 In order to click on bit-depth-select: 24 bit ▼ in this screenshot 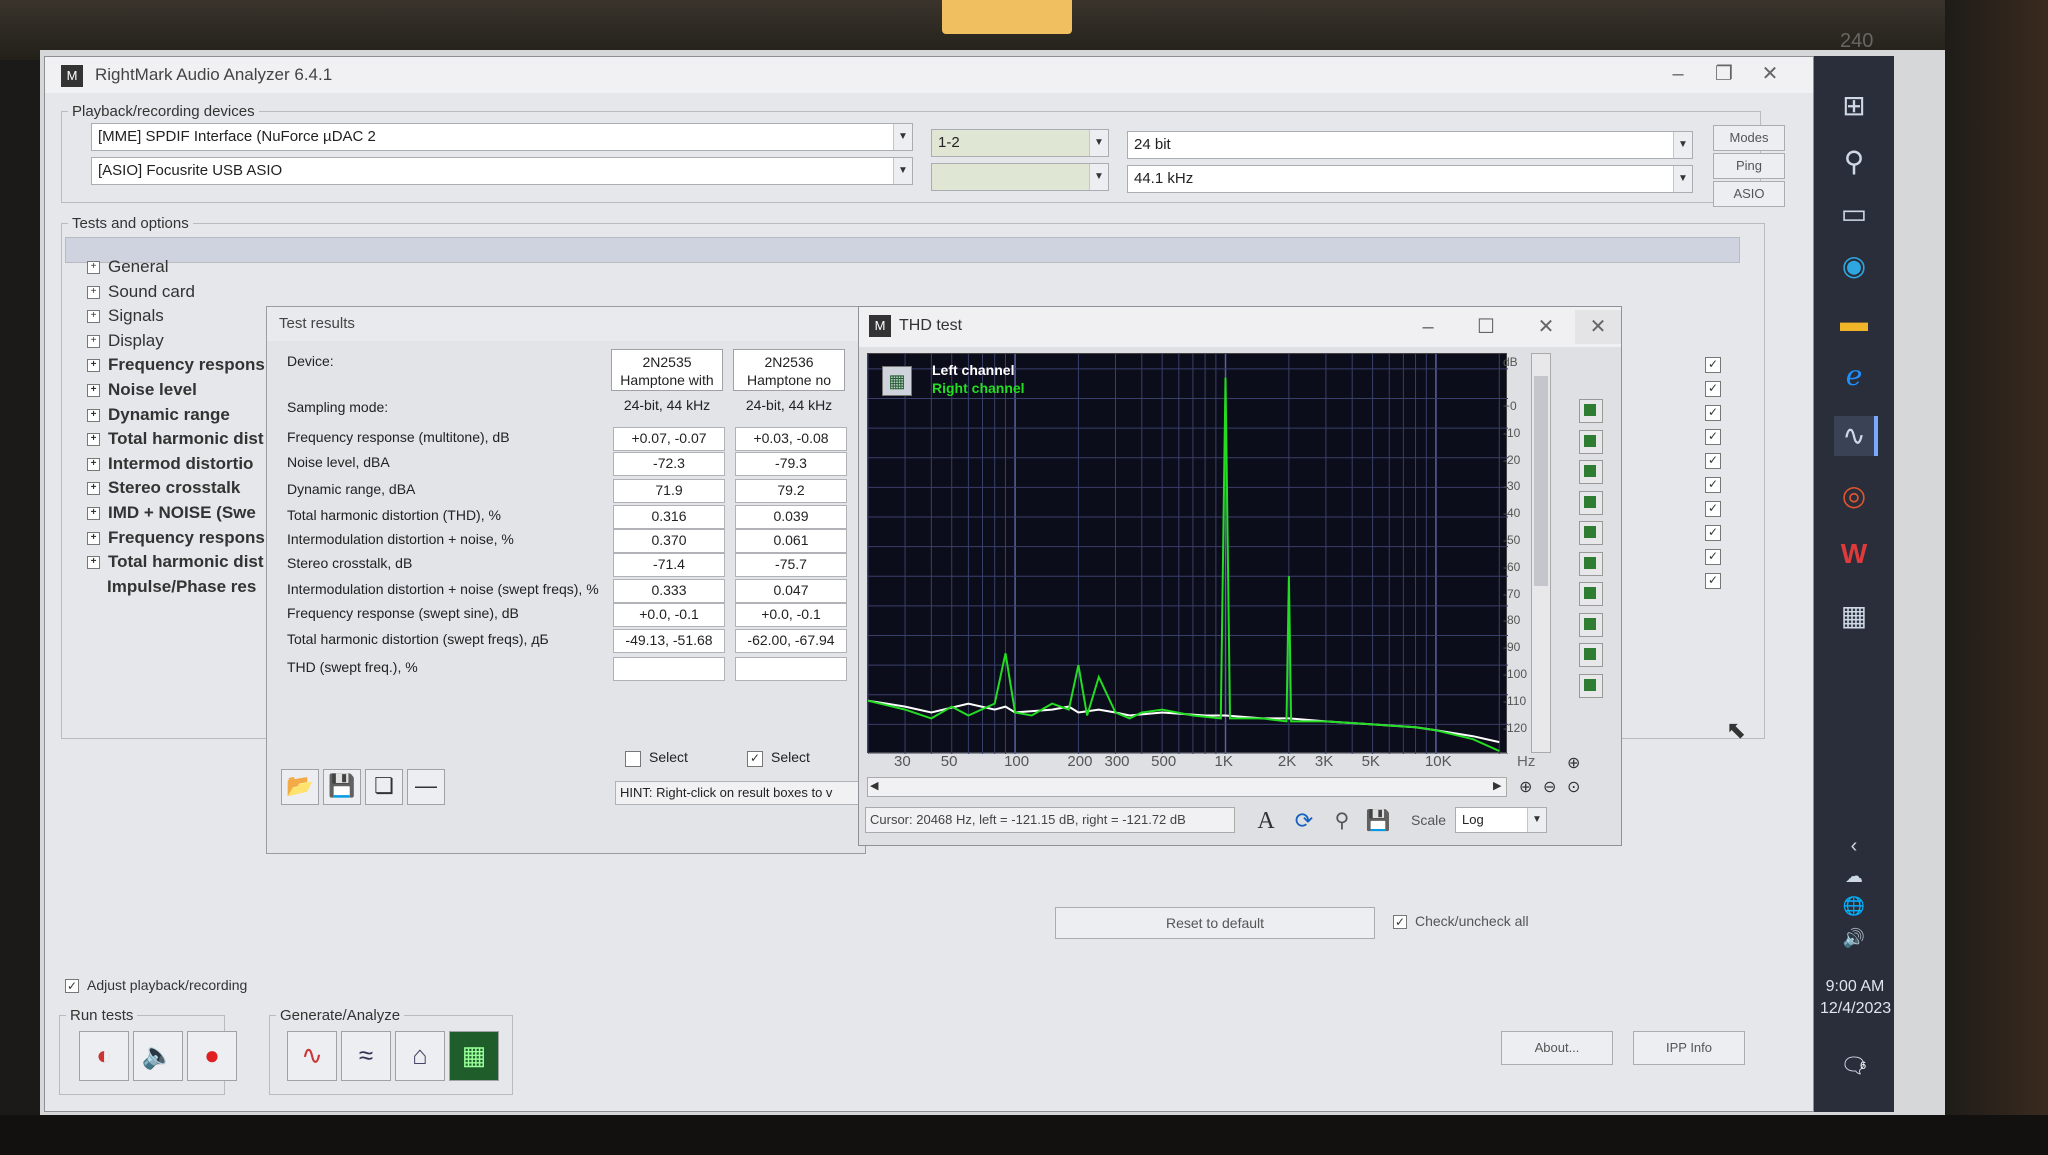, I will do `click(1410, 145)`.